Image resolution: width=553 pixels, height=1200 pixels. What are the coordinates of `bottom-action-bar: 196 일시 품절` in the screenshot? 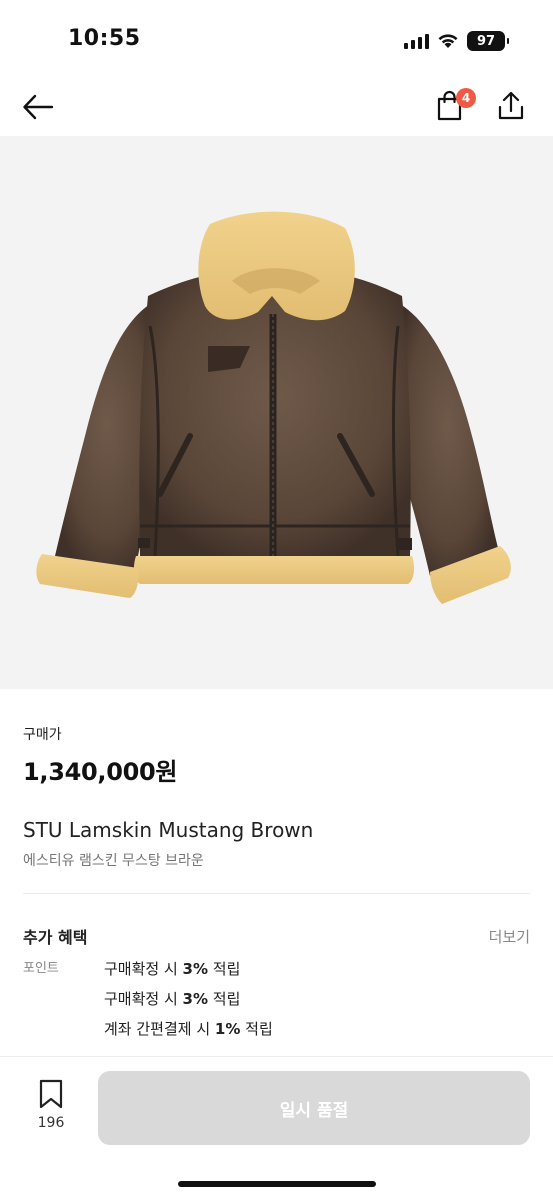 It's located at (276, 1128).